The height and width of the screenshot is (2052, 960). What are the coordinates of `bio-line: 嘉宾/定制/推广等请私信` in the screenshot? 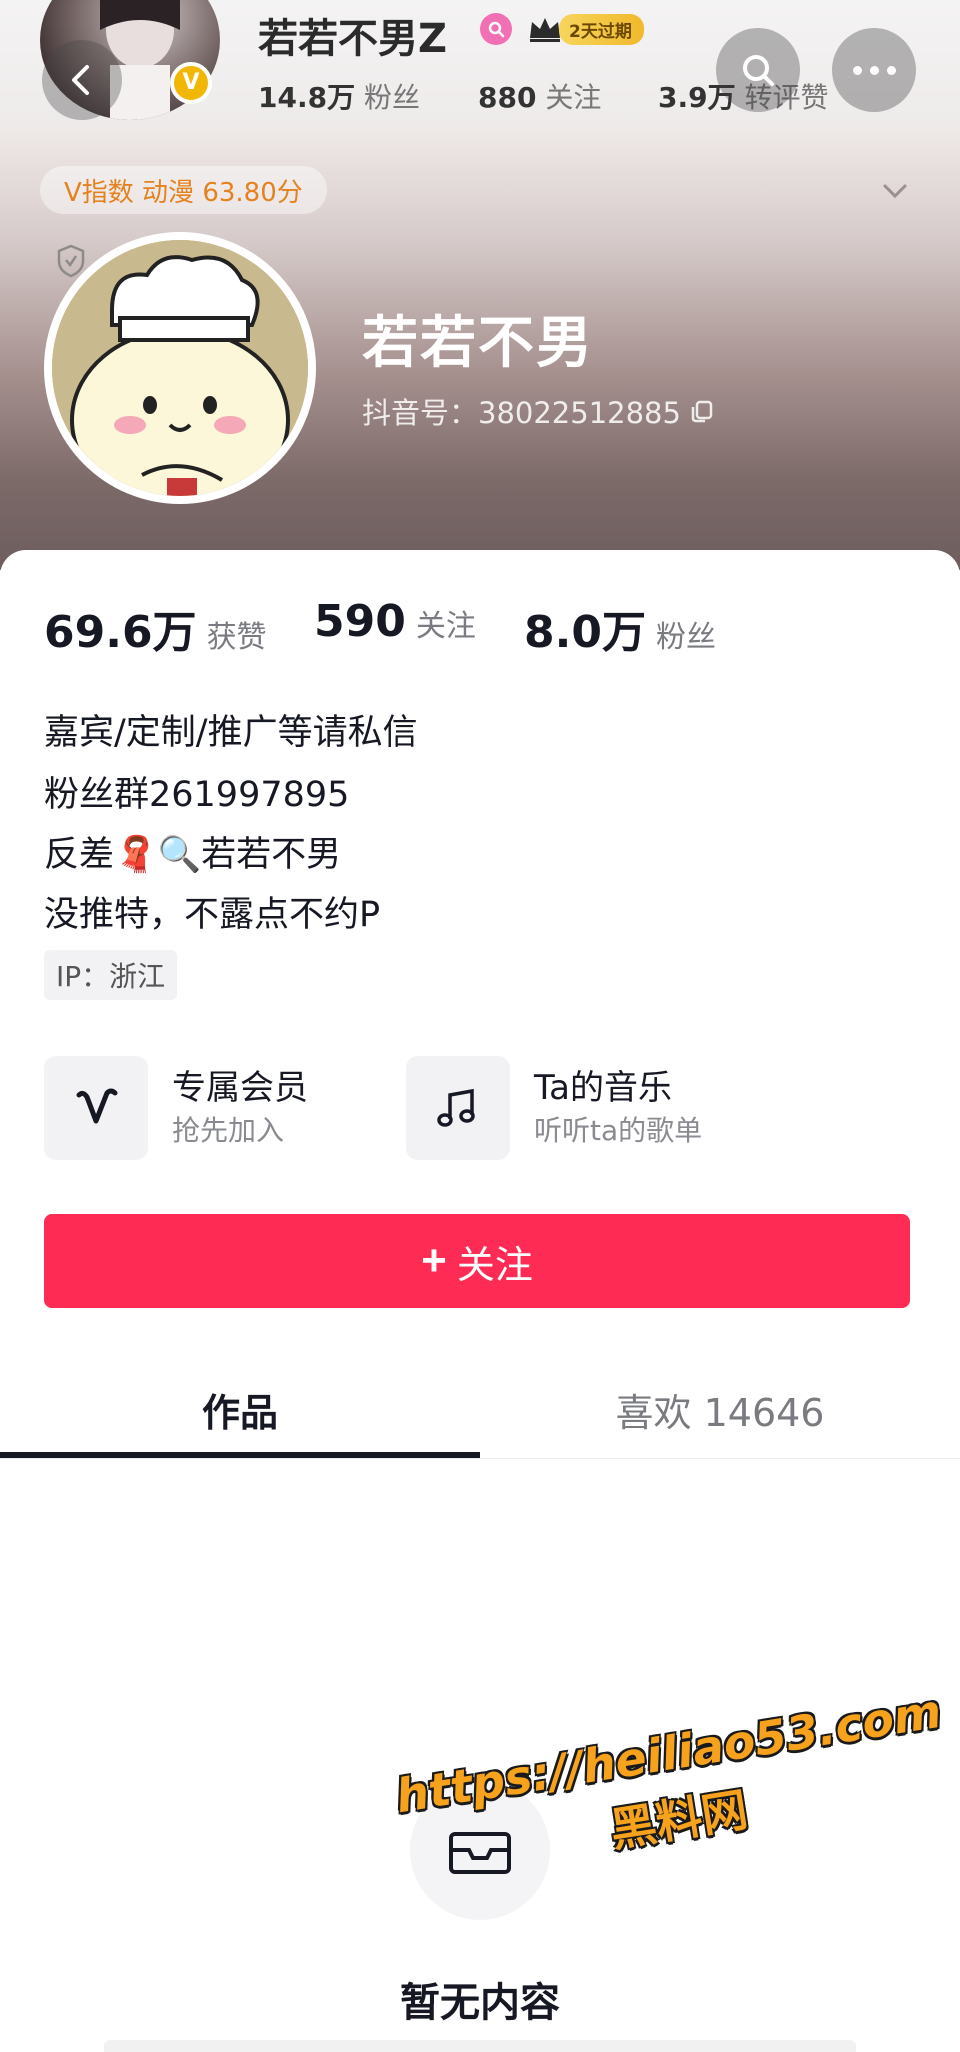 It's located at (231, 733).